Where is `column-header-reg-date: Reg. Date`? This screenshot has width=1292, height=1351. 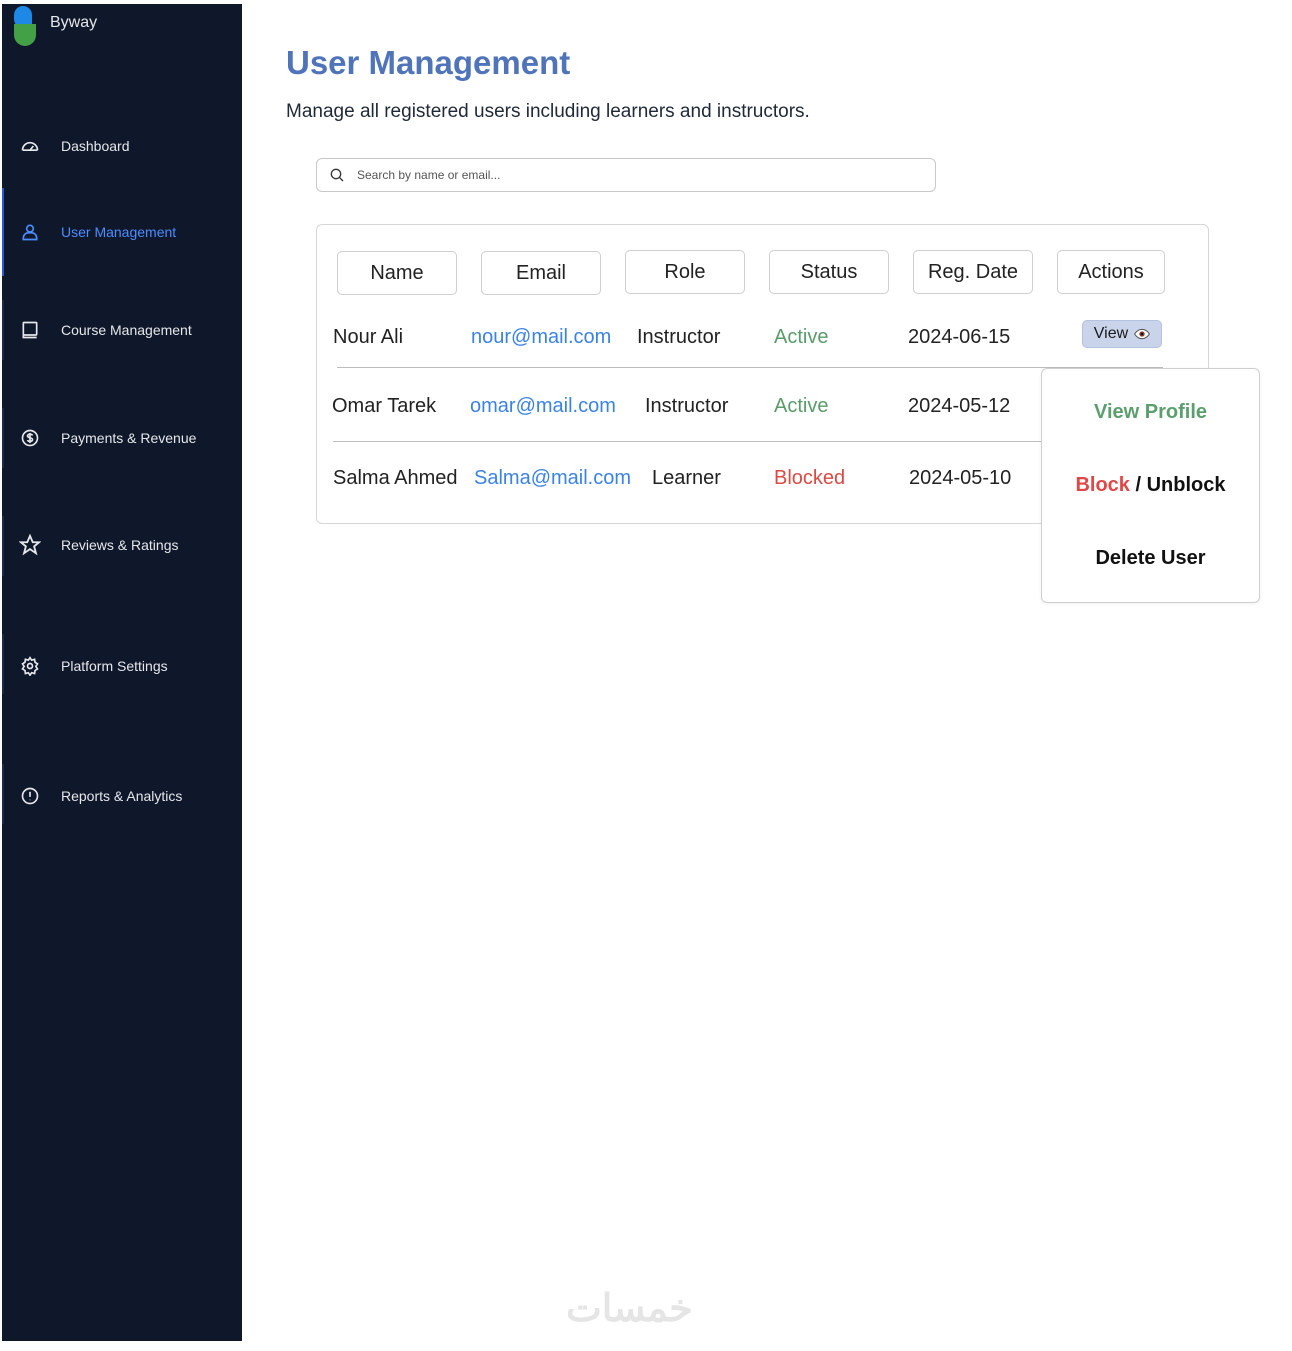
column-header-reg-date: Reg. Date is located at coordinates (973, 272).